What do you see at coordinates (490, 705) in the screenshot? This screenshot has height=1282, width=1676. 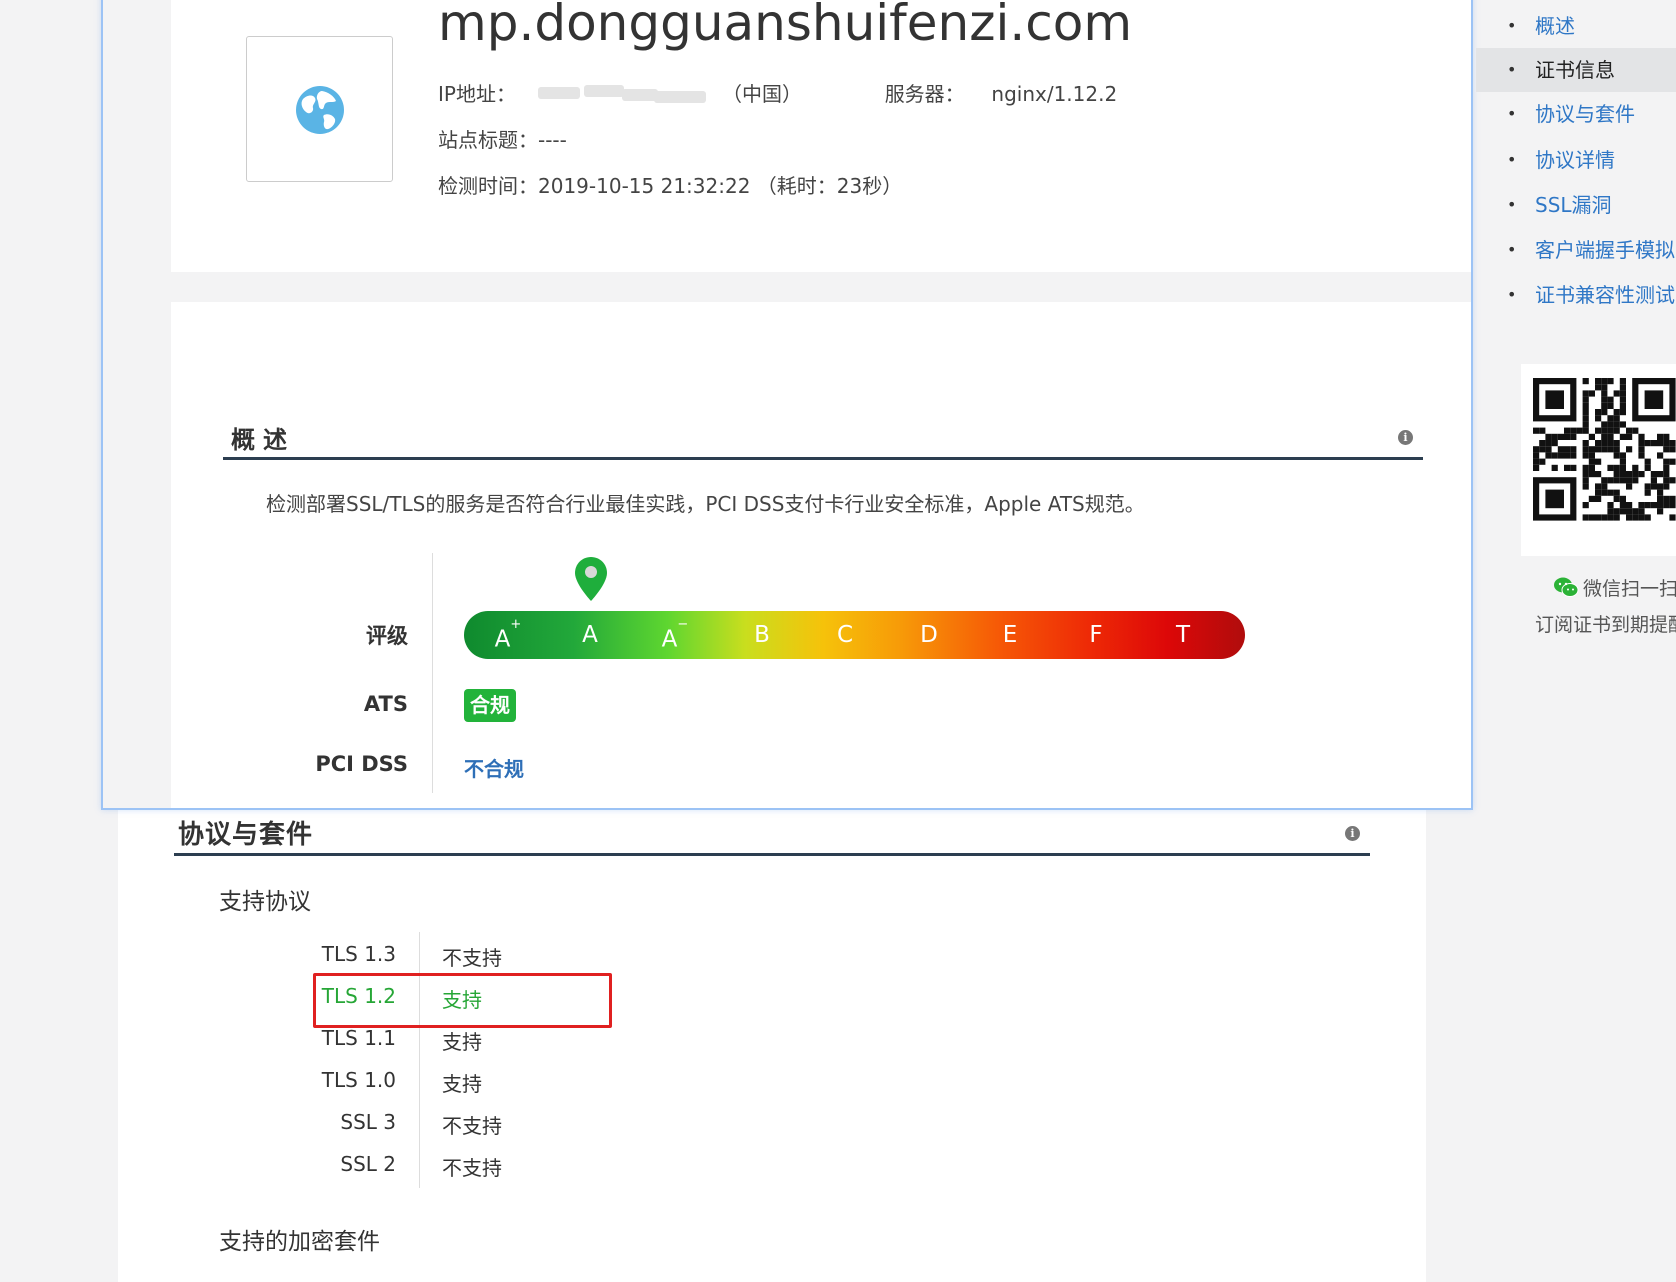 I see `ats-status-badge: 合规` at bounding box center [490, 705].